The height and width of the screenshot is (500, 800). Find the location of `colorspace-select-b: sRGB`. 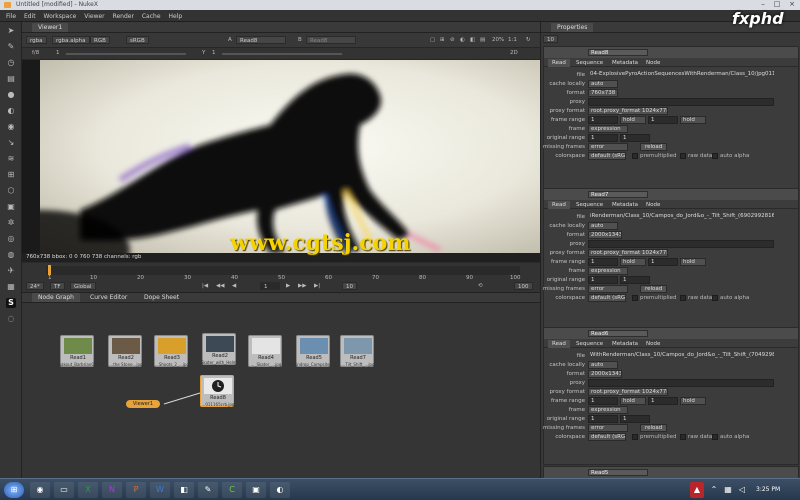

colorspace-select-b: sRGB is located at coordinates (137, 40).